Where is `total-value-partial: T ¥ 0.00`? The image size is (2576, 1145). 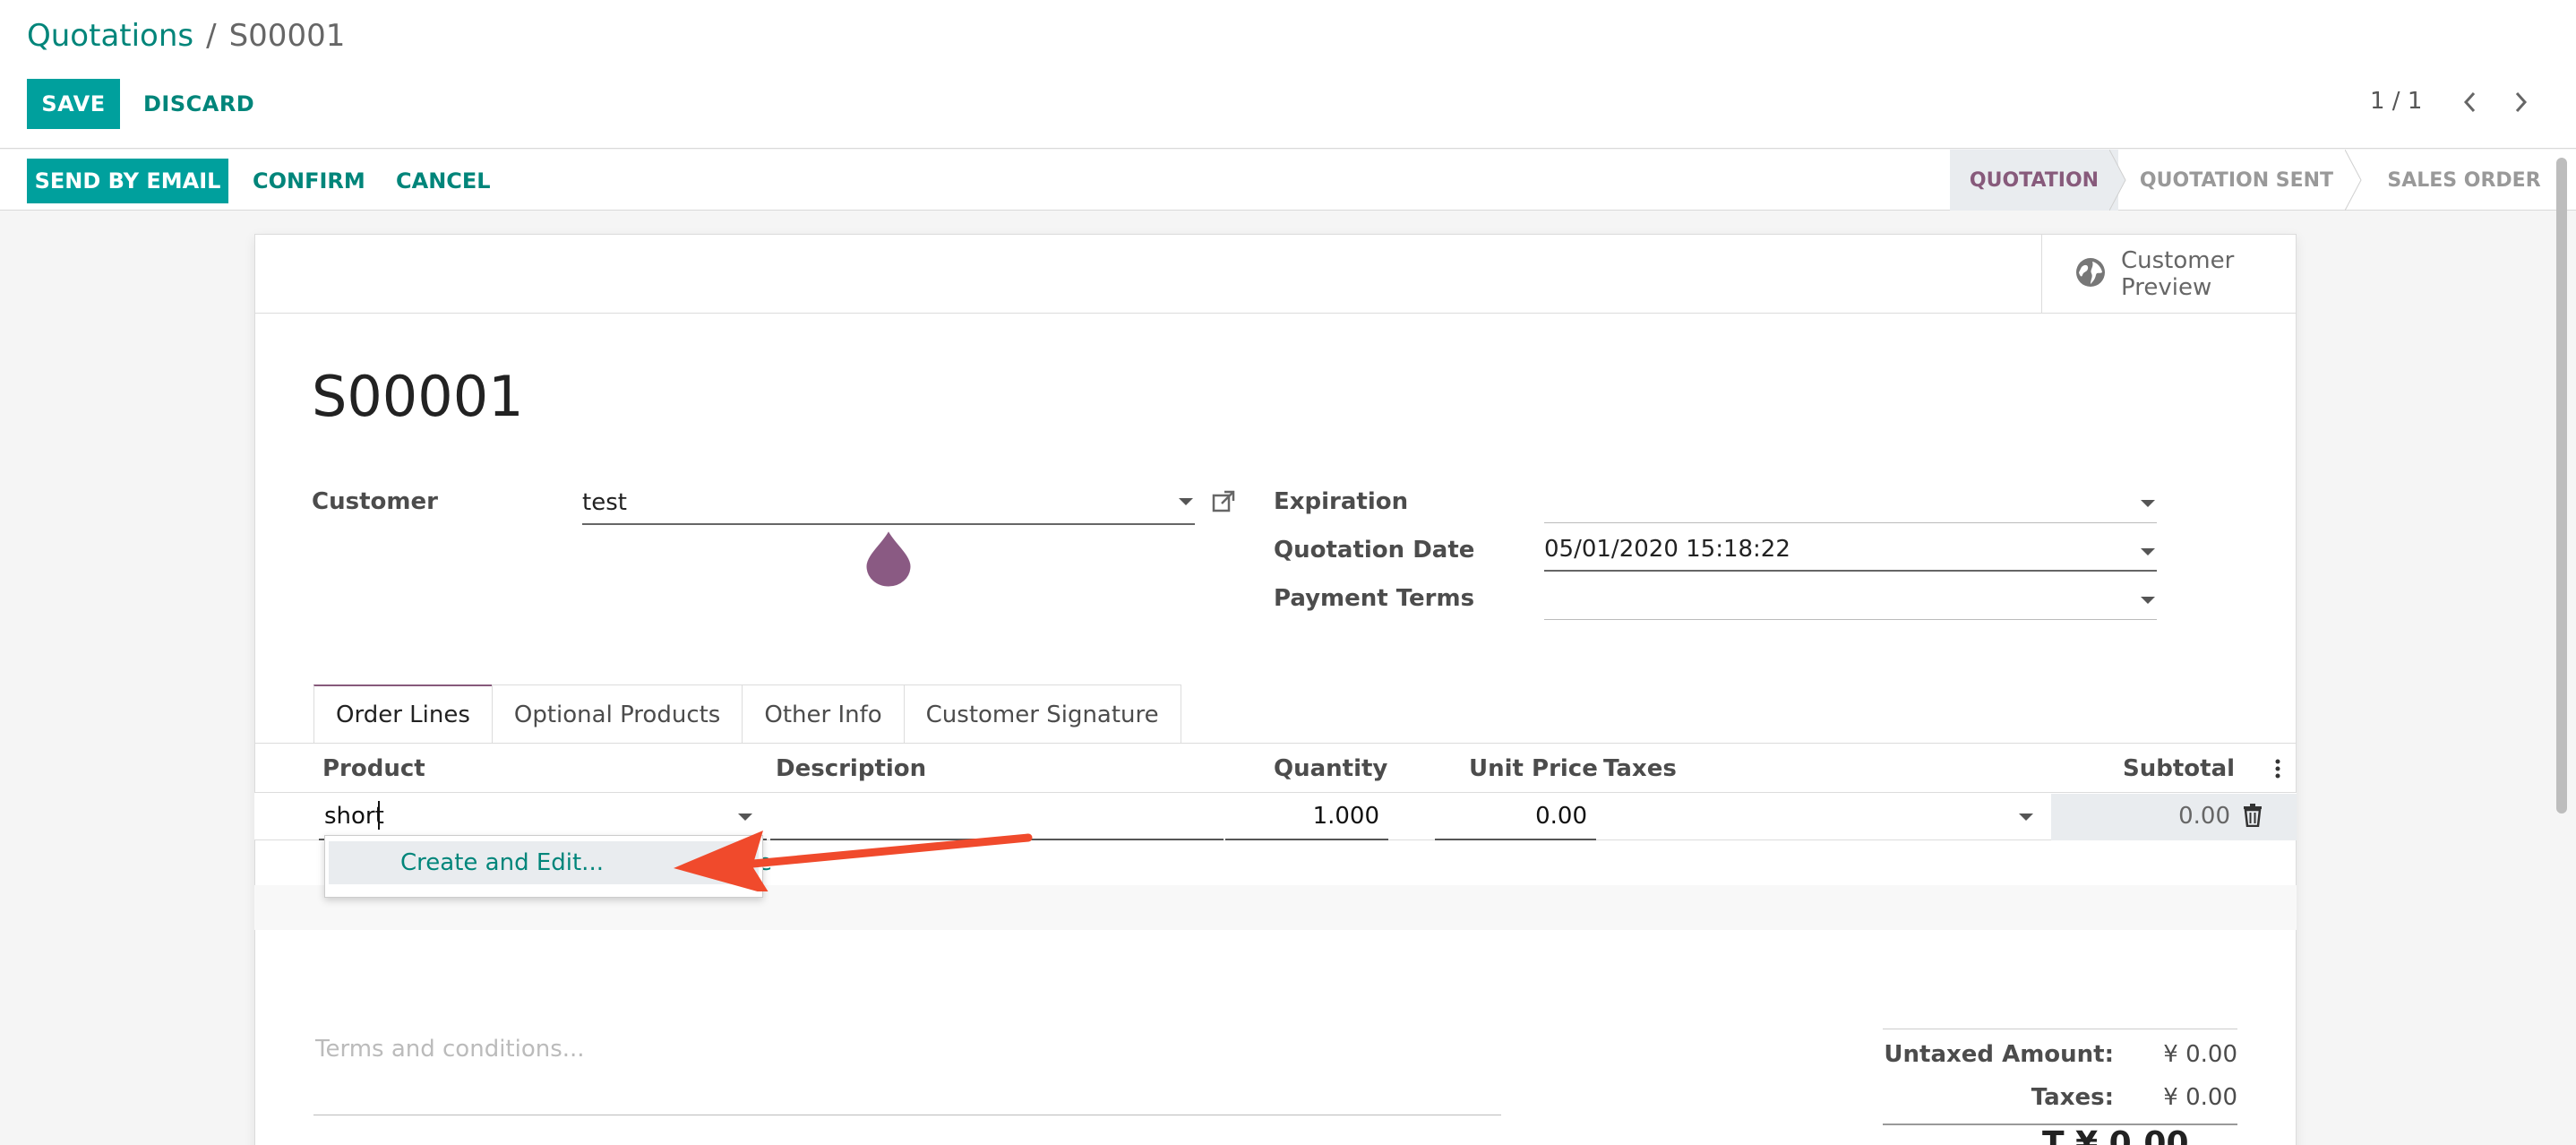
total-value-partial: T ¥ 0.00 is located at coordinates (2115, 1135).